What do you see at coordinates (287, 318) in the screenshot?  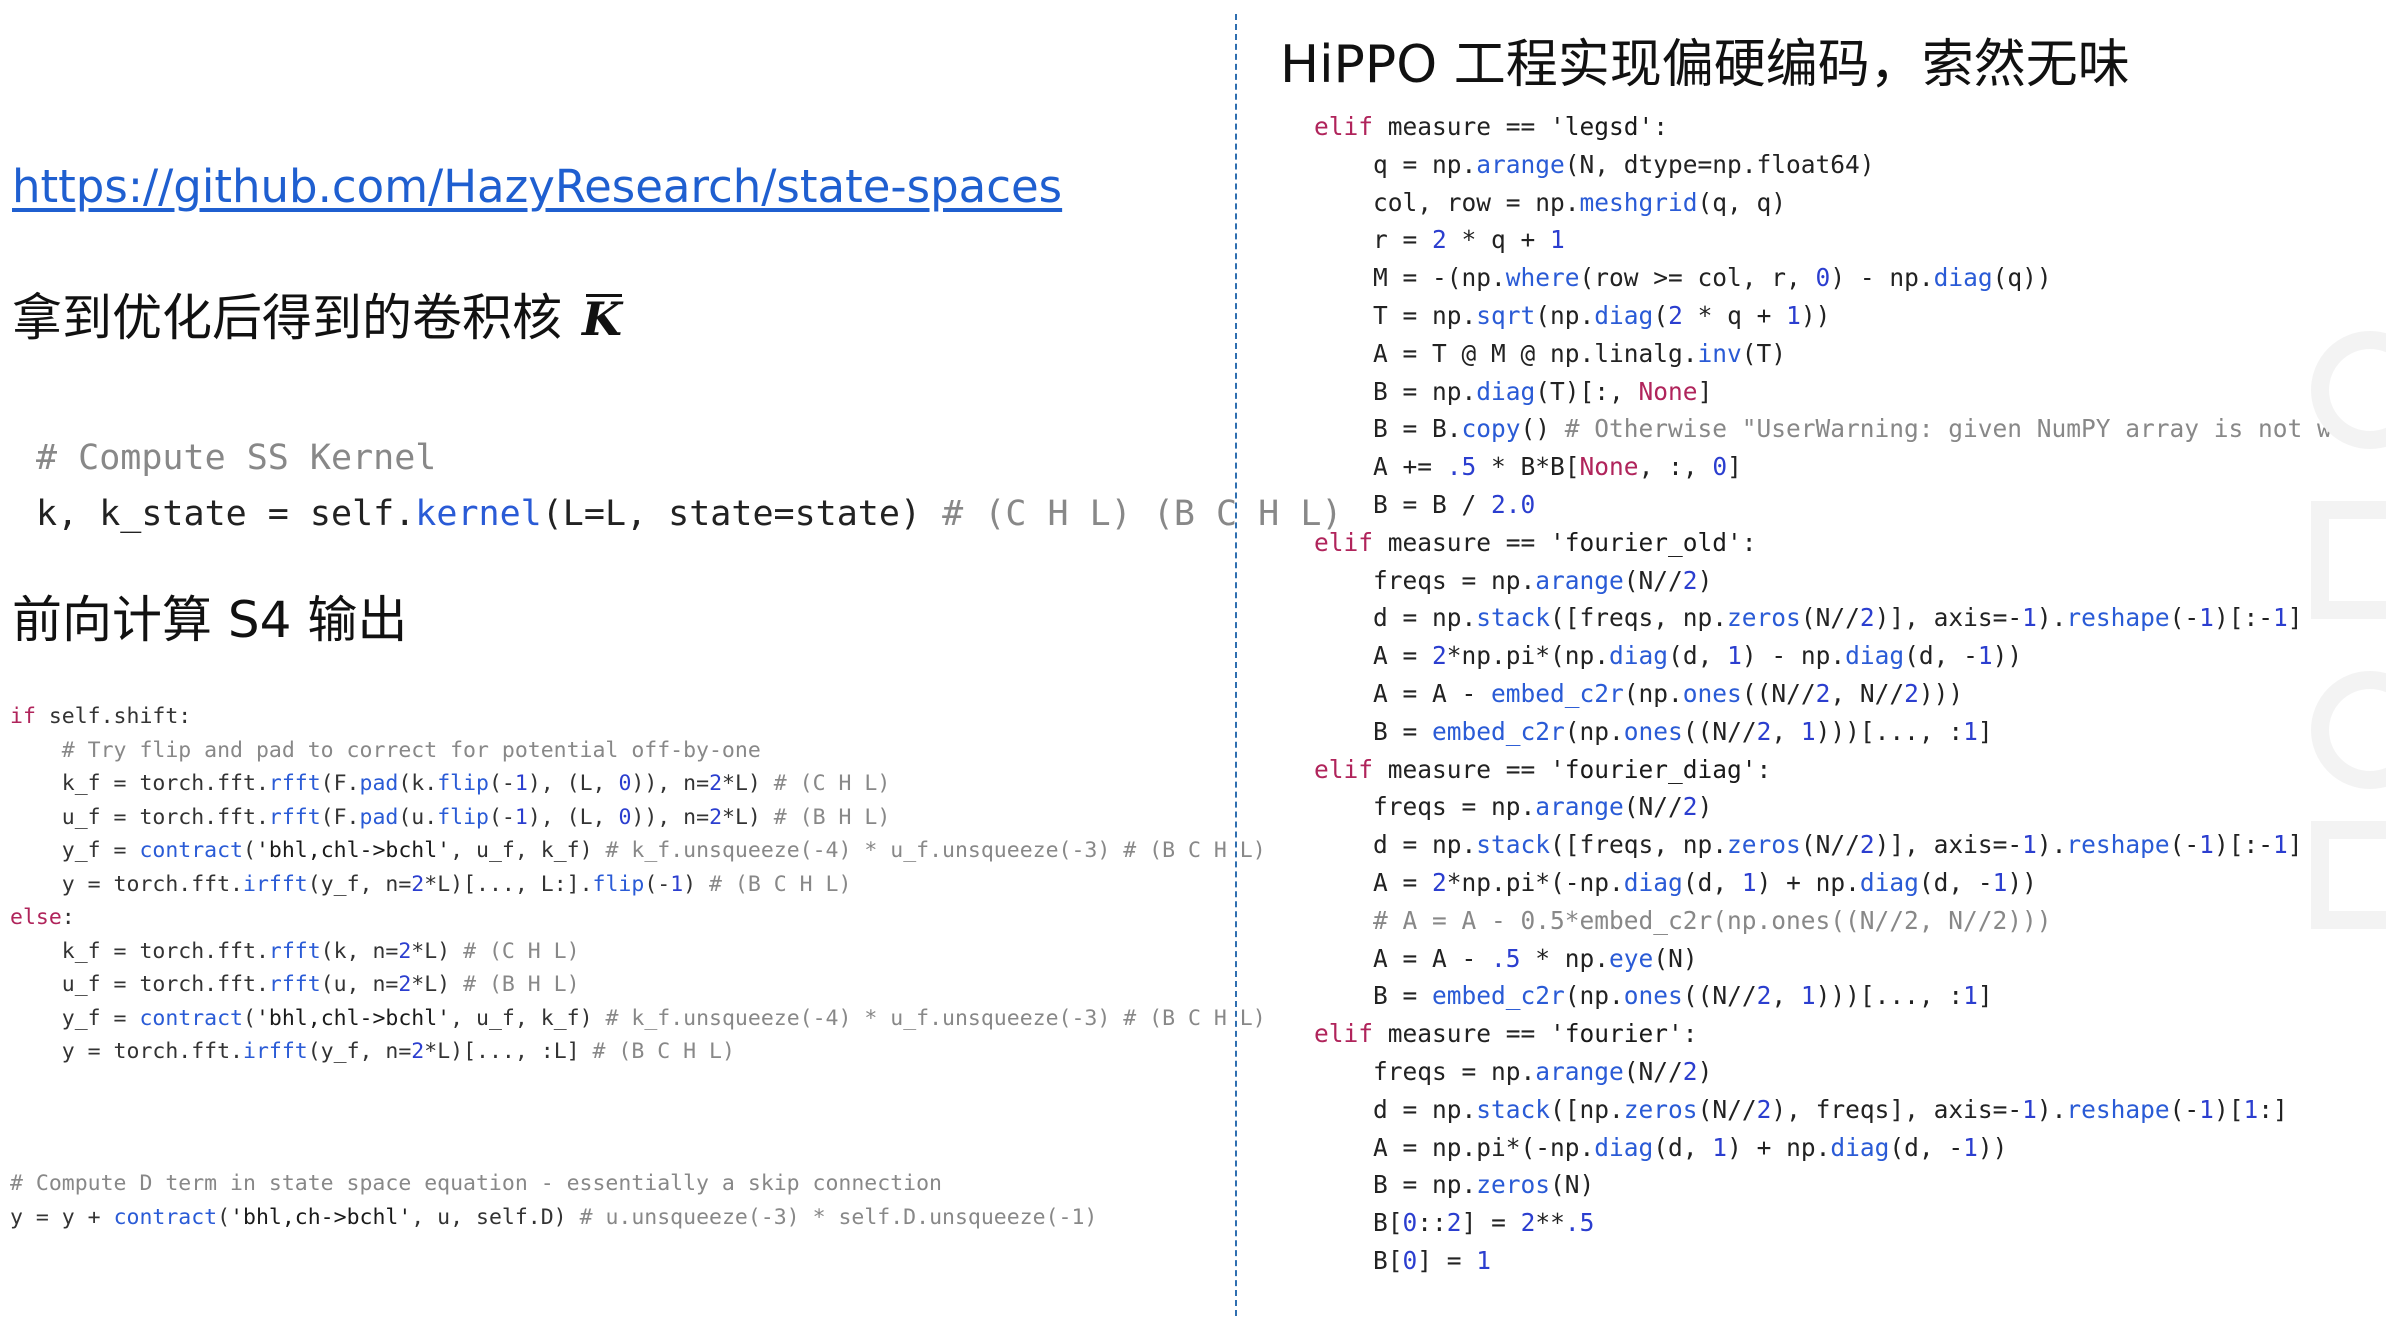 I see `heading-kernel-text: 拿到优化后得到的卷积核` at bounding box center [287, 318].